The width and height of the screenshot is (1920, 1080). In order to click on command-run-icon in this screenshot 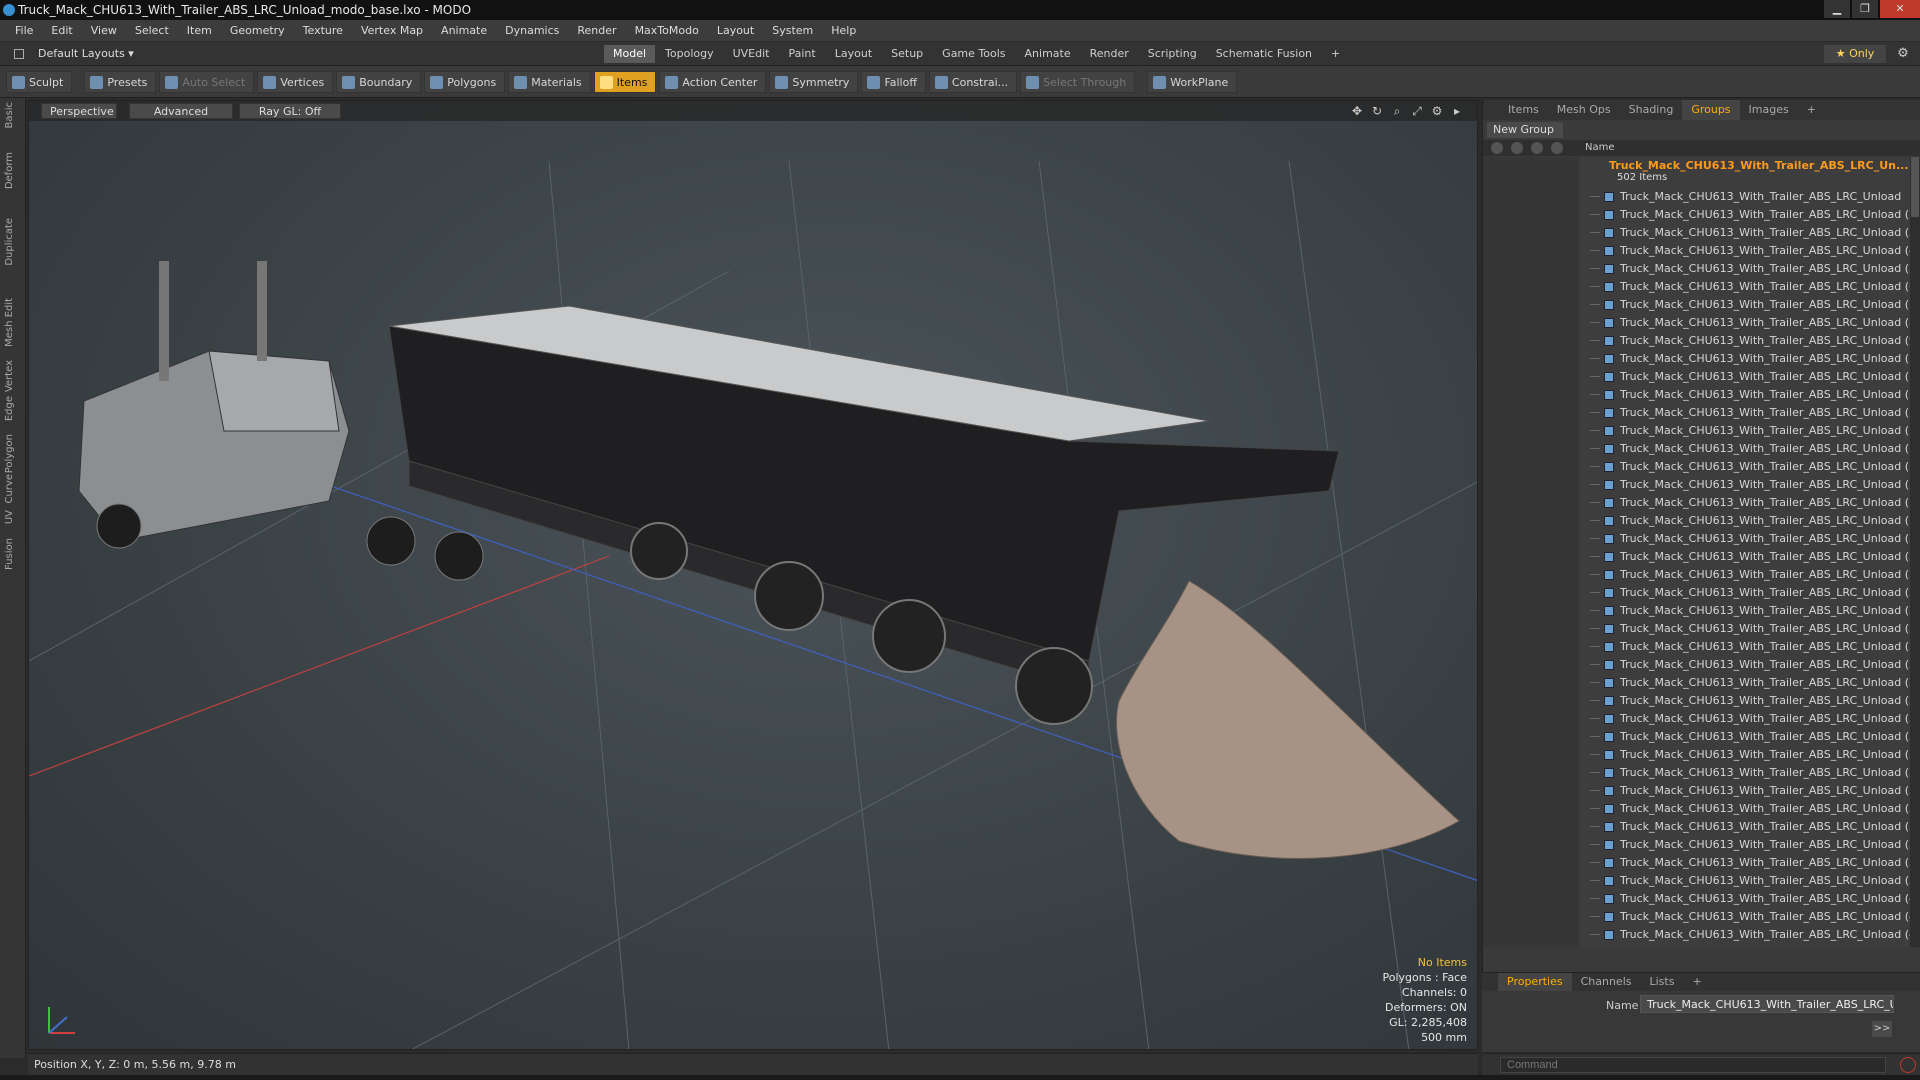, I will do `click(1908, 1065)`.